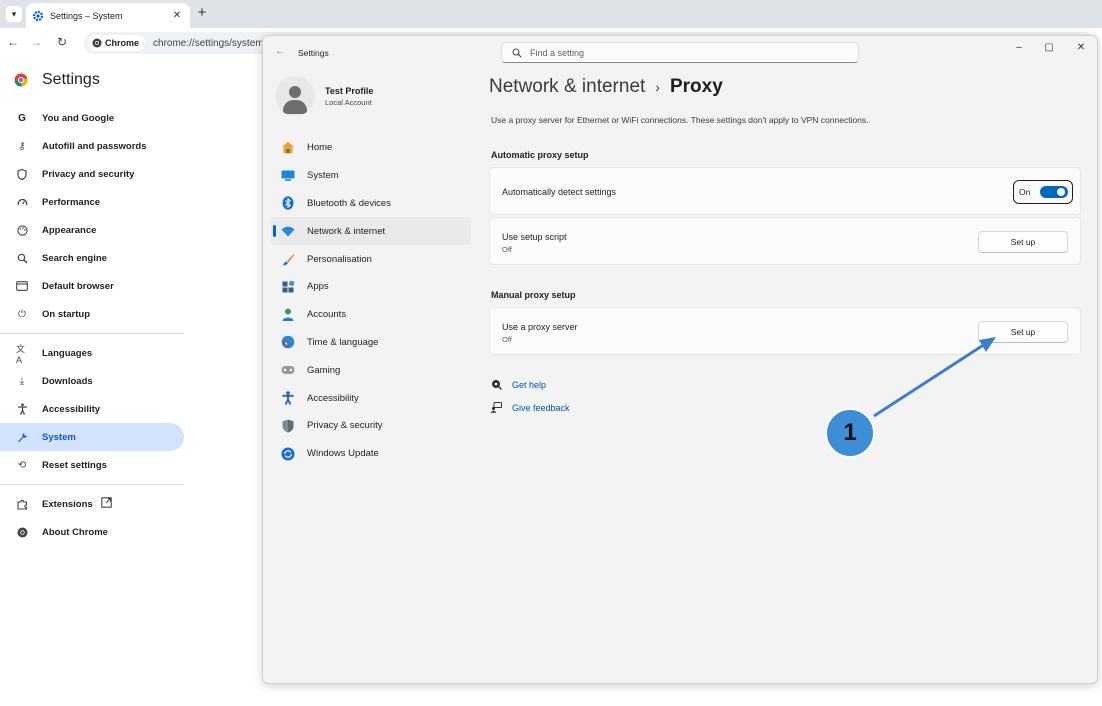 This screenshot has width=1102, height=706. I want to click on site-info-chip: Chrome, so click(117, 43).